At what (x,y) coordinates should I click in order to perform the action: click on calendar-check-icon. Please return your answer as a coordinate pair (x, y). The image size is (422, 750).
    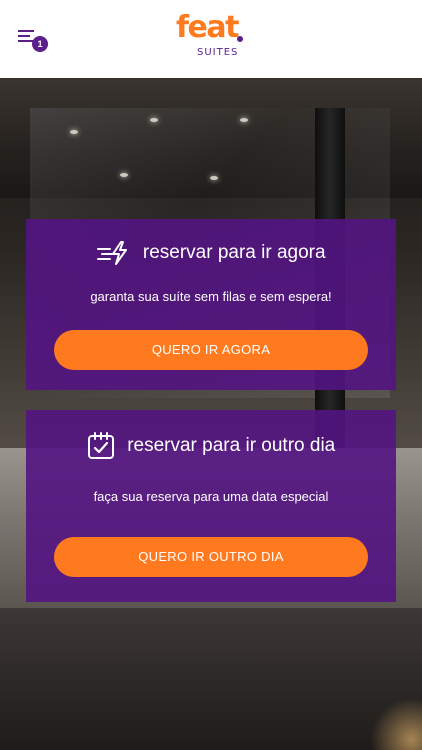
    Looking at the image, I should click on (100, 445).